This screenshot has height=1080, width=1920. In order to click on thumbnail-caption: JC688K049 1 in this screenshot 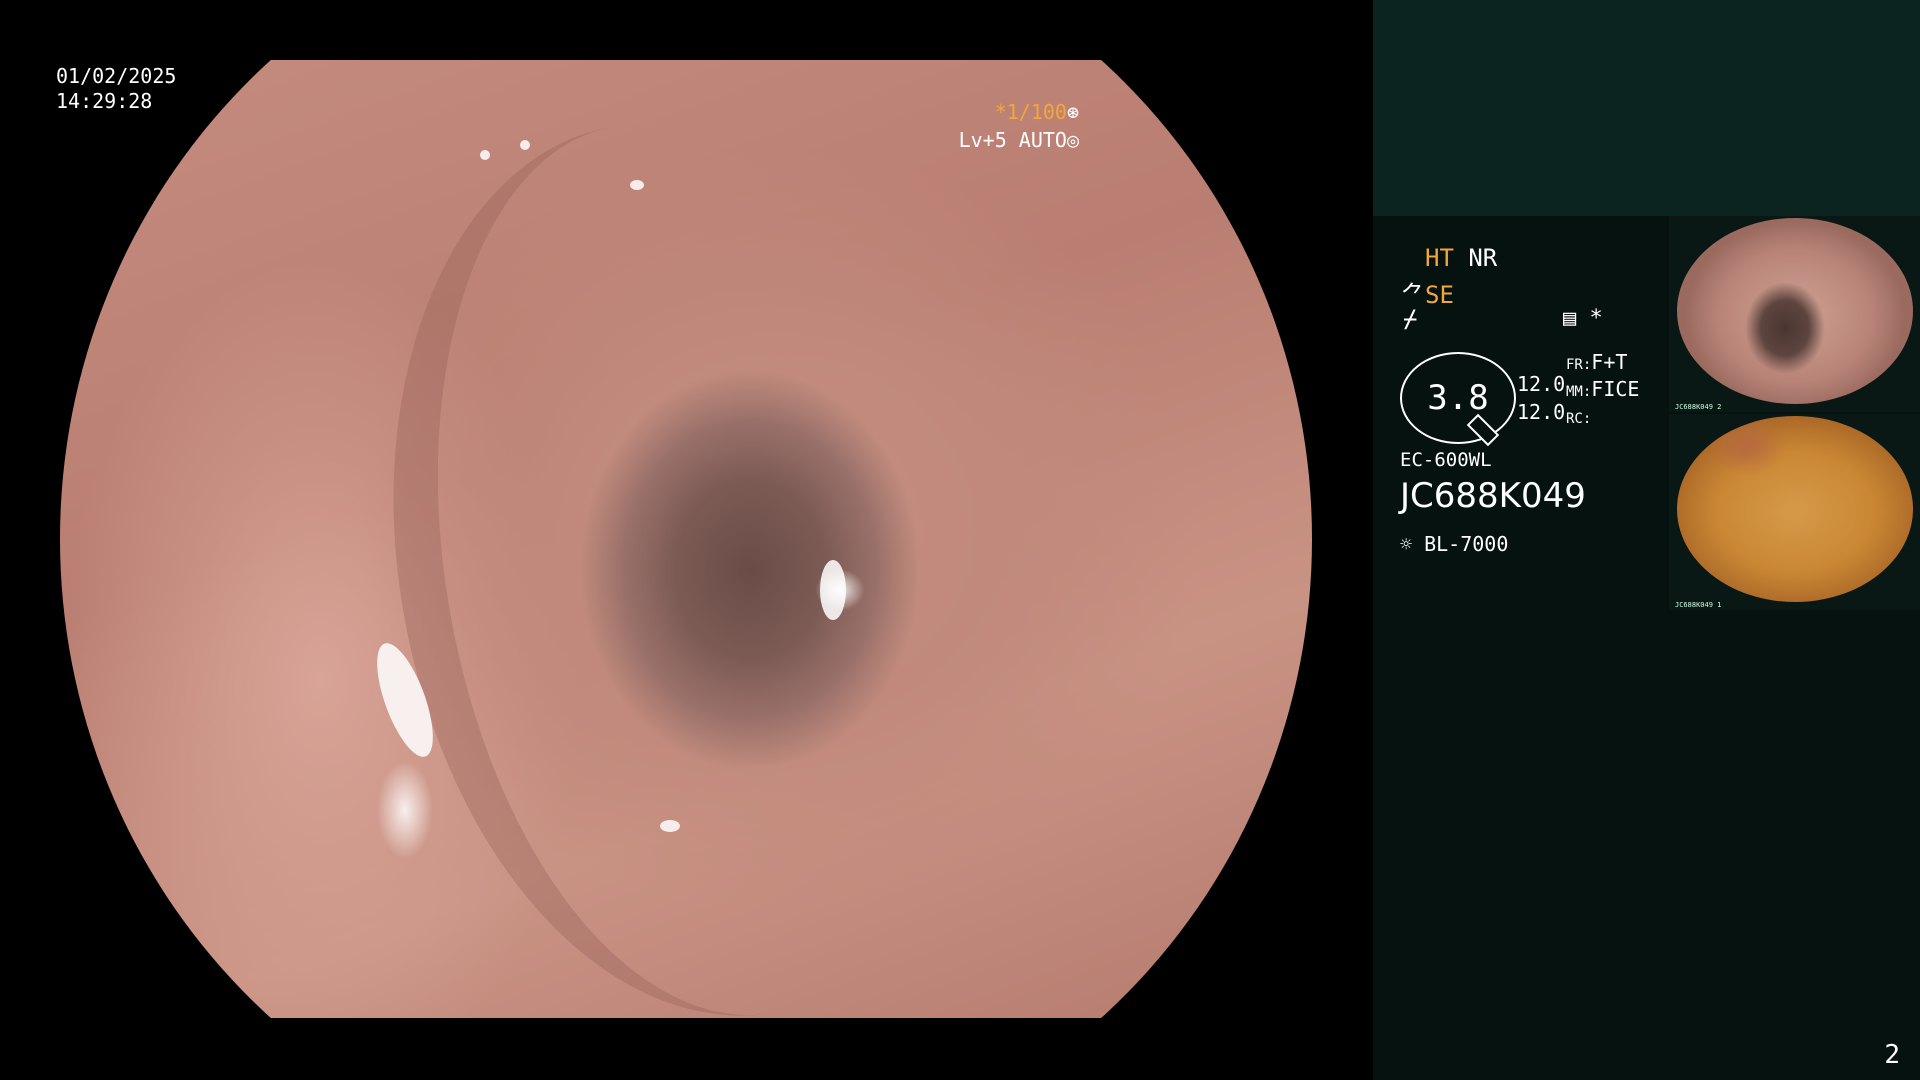, I will do `click(1698, 605)`.